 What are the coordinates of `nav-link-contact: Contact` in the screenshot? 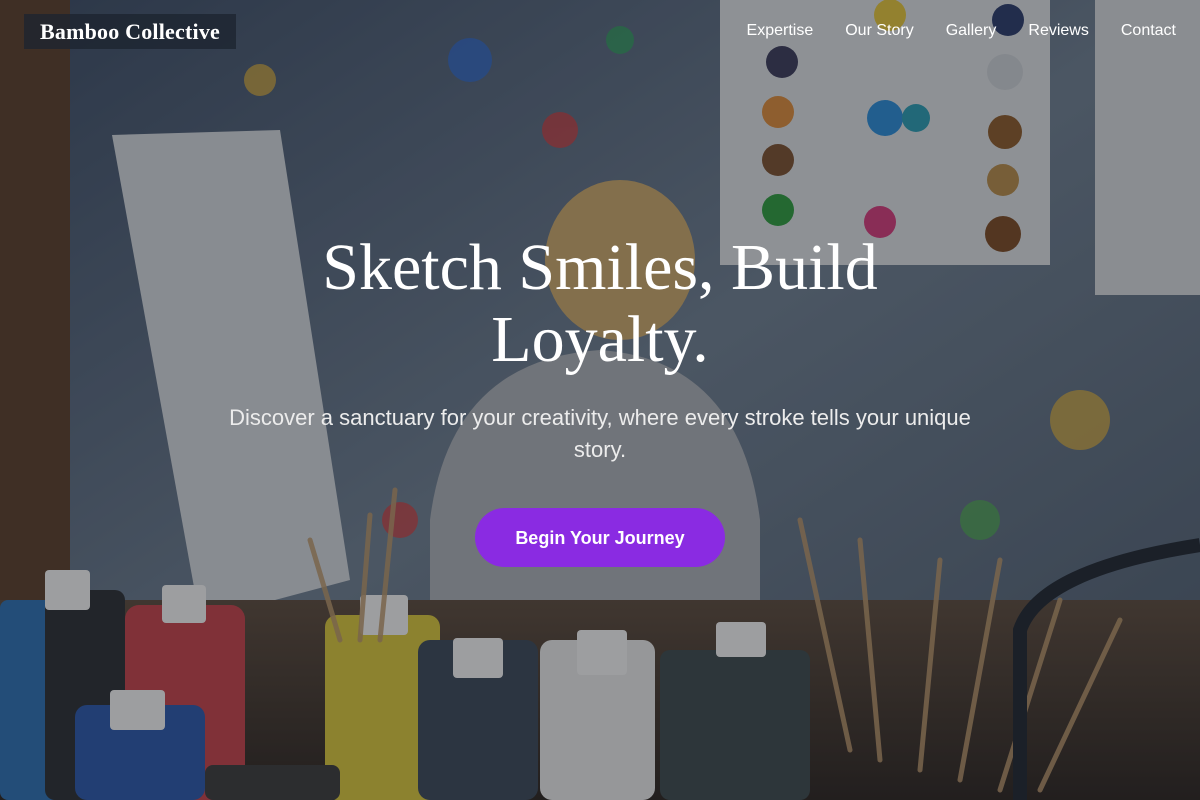 It's located at (1148, 31).